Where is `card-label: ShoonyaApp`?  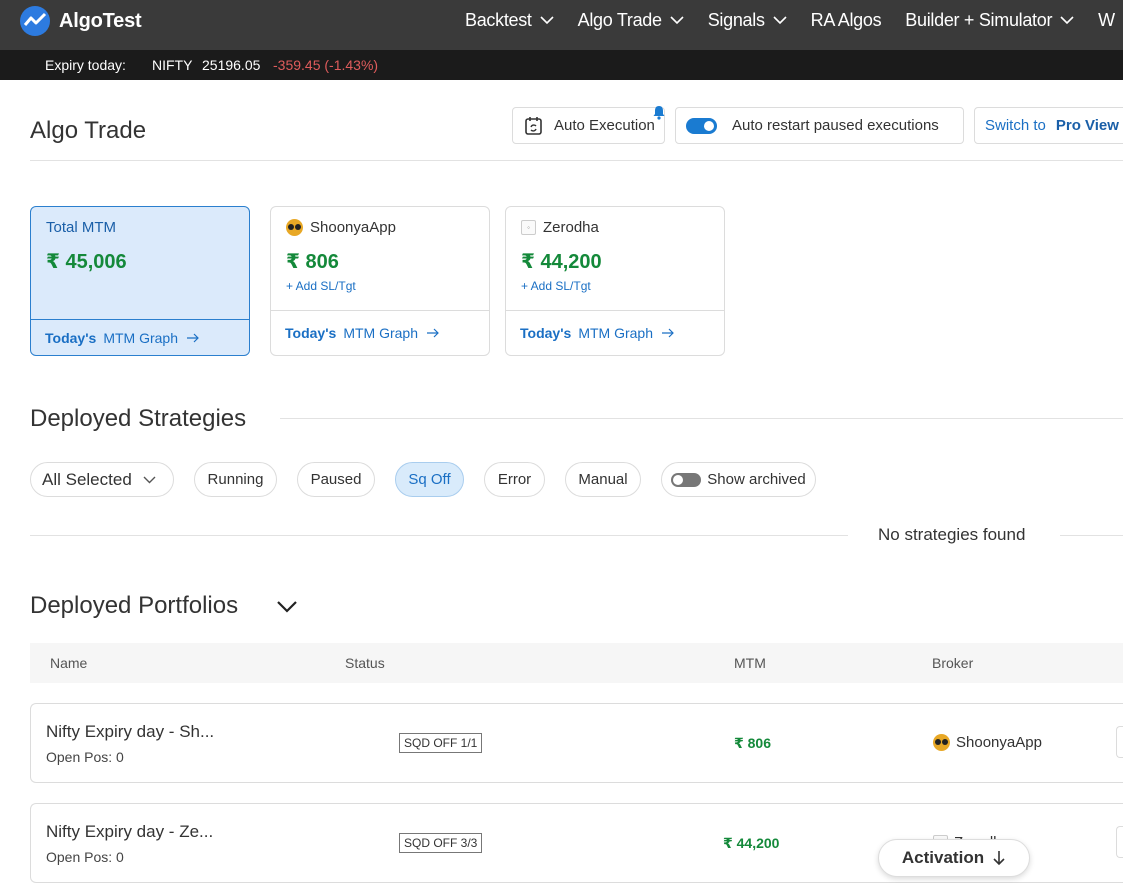
card-label: ShoonyaApp is located at coordinates (341, 227).